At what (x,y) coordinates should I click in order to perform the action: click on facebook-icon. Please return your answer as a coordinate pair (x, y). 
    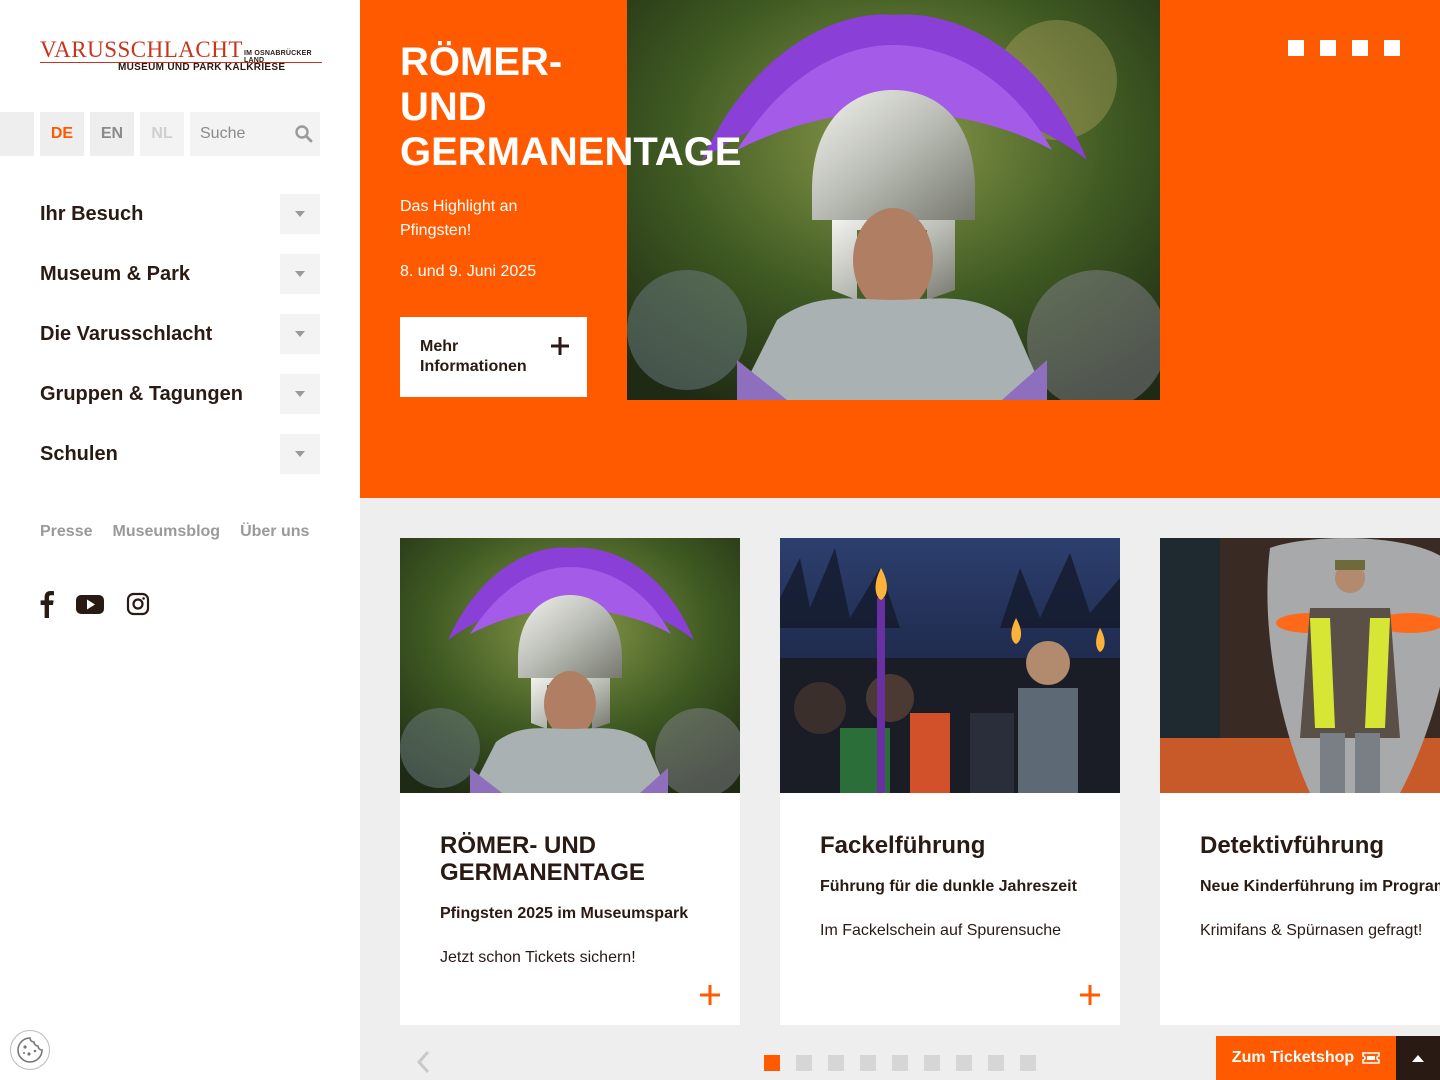
    Looking at the image, I should click on (47, 604).